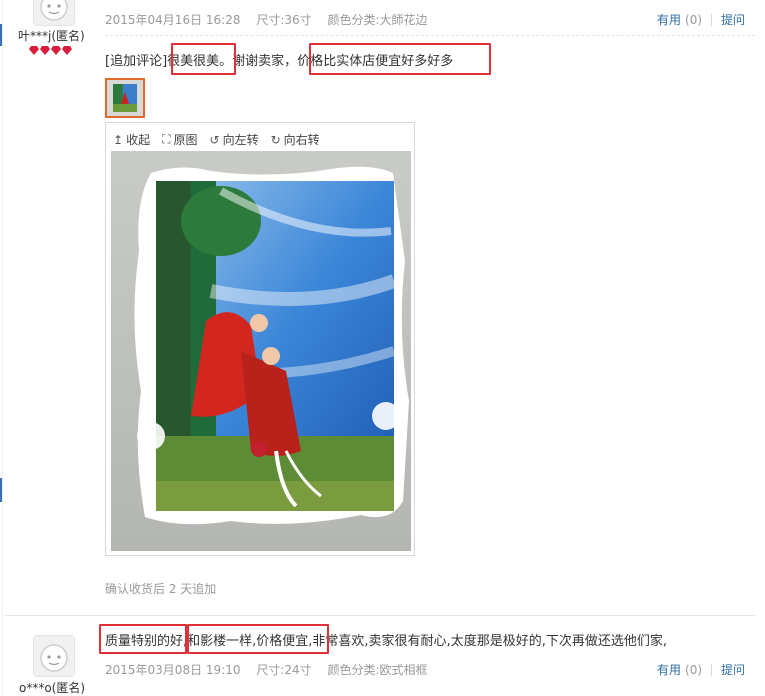 Image resolution: width=765 pixels, height=696 pixels. I want to click on original-image-button: ⛶ 原图, so click(179, 139).